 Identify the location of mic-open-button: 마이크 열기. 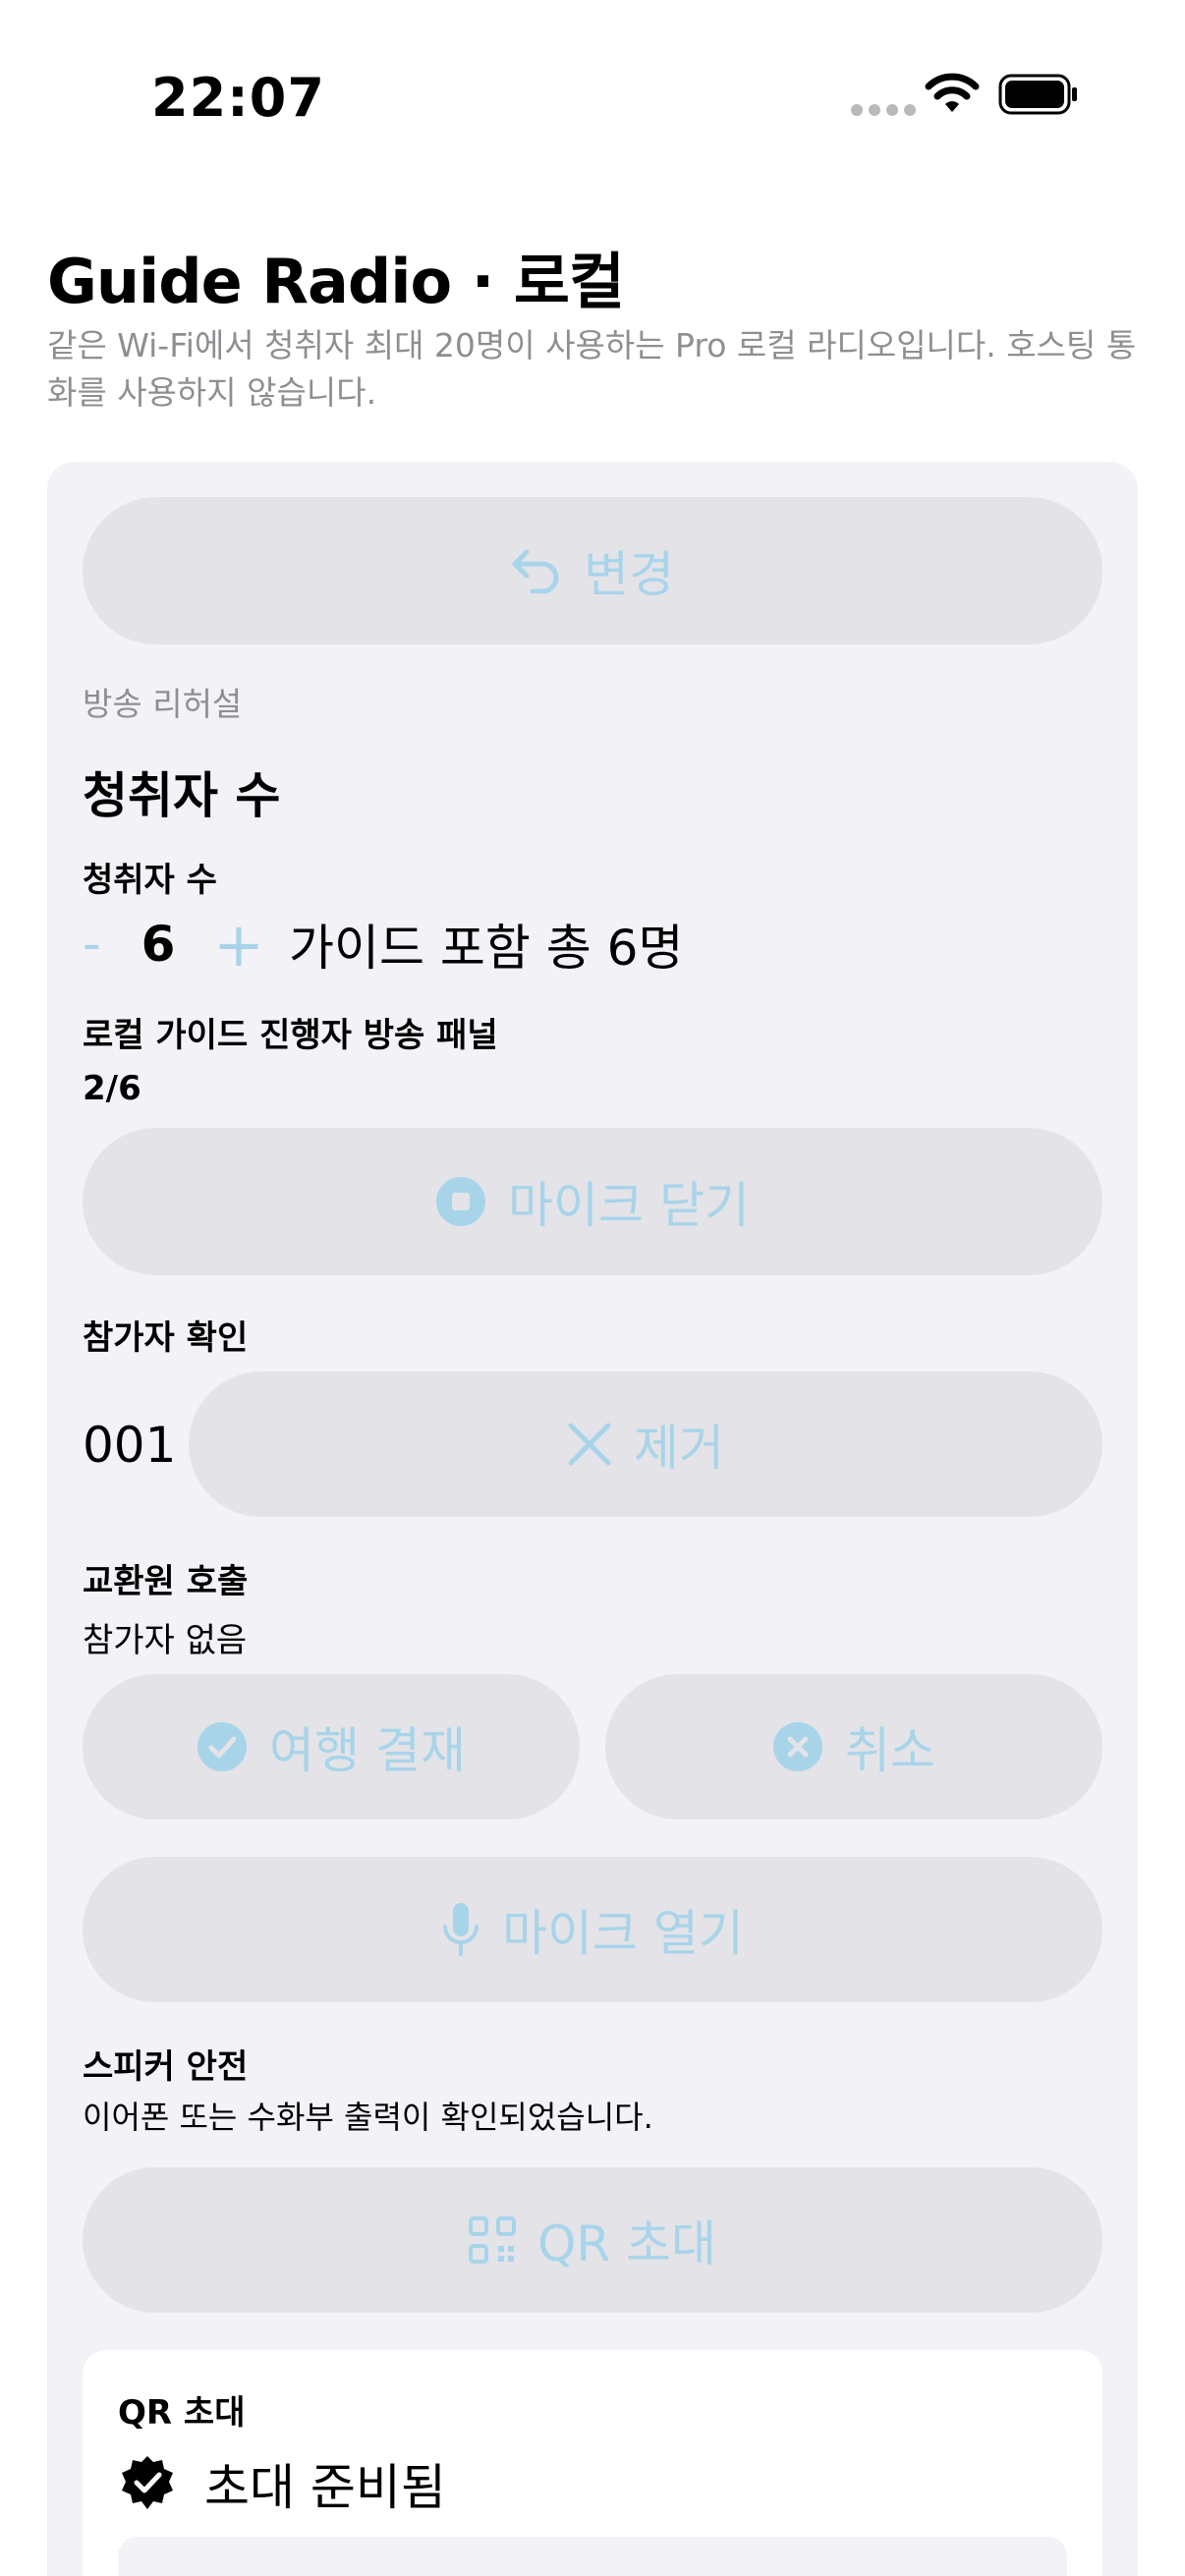
(592, 1929).